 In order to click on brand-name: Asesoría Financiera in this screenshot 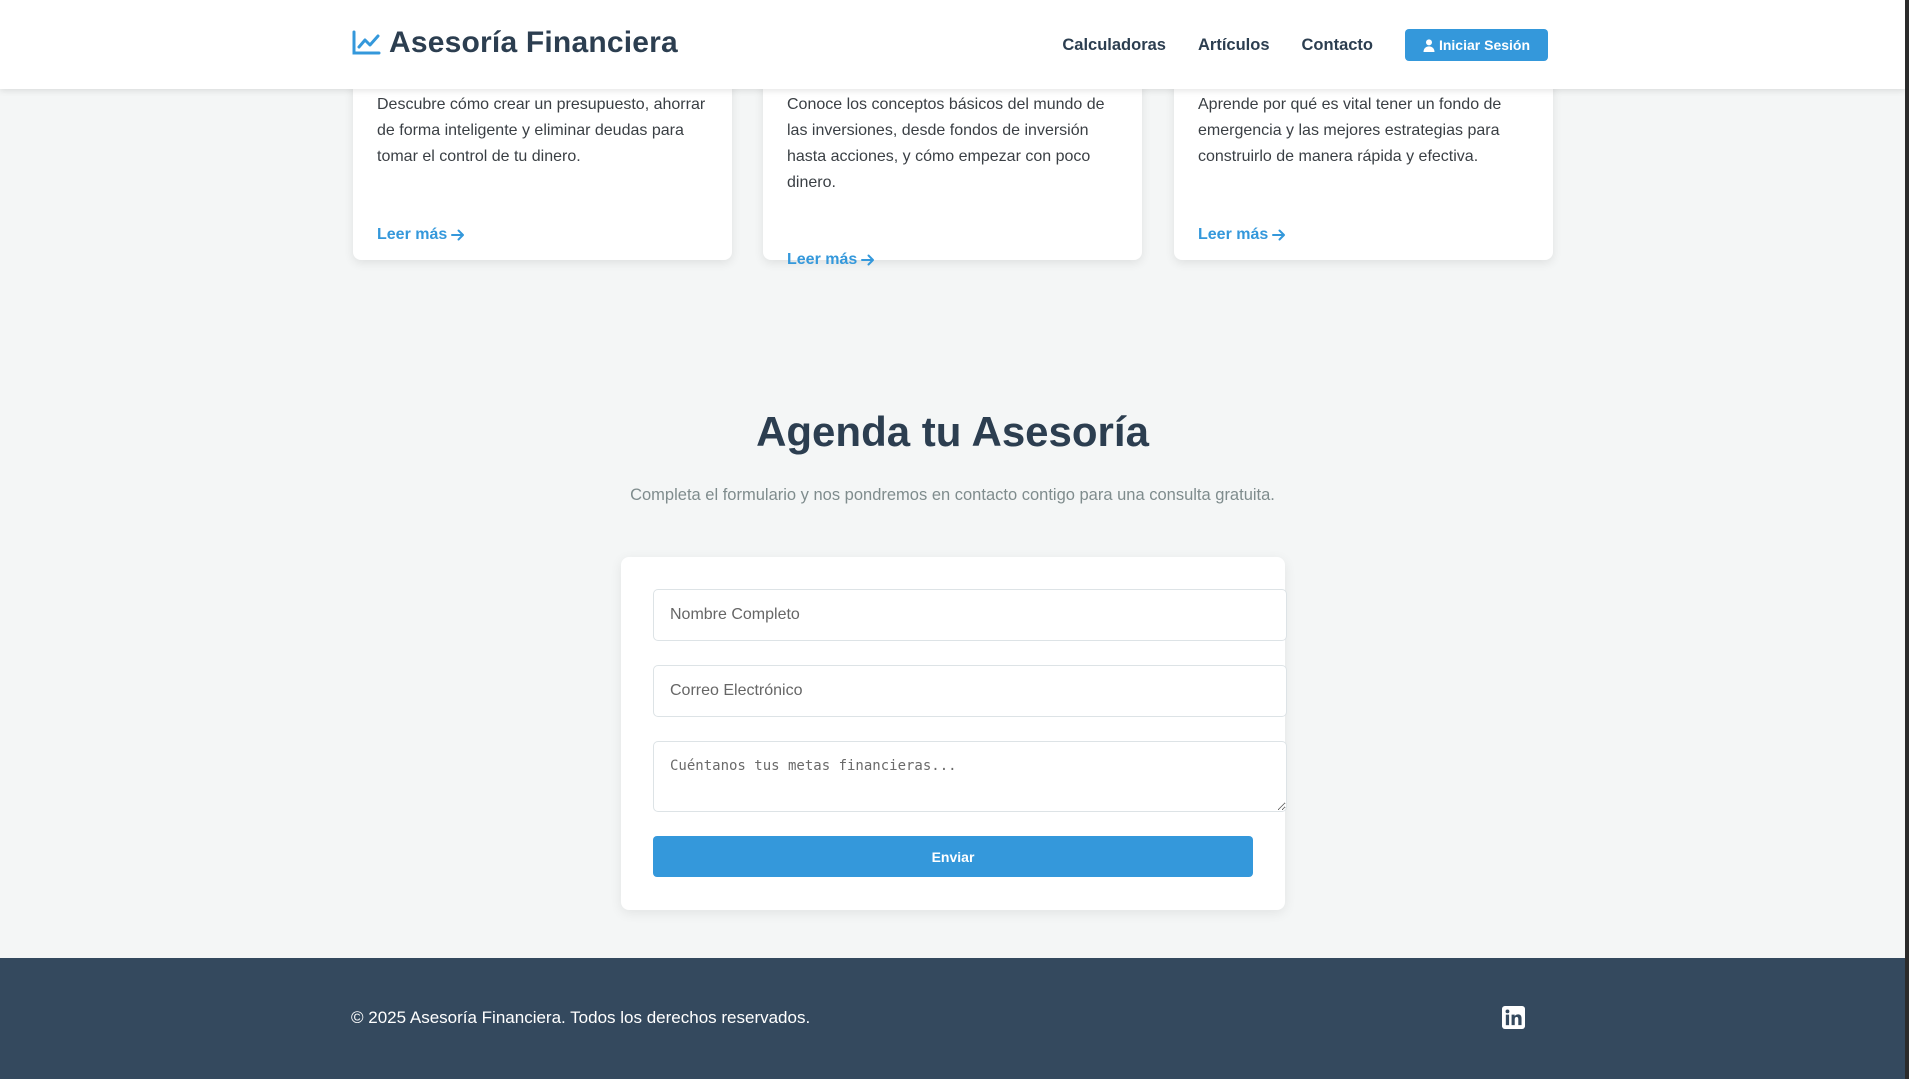, I will do `click(533, 42)`.